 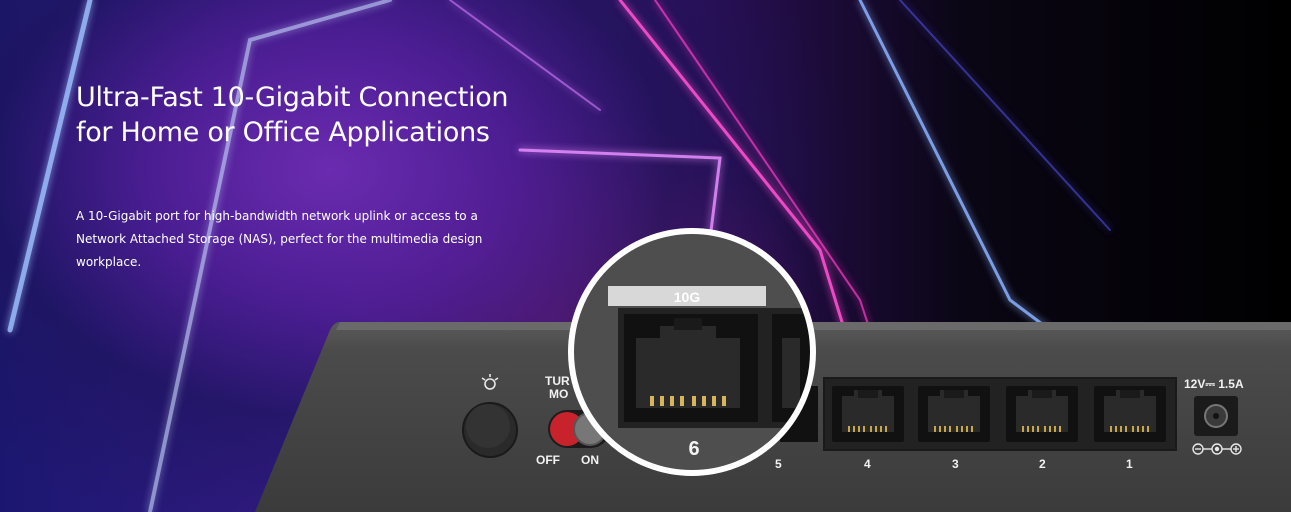 What do you see at coordinates (557, 381) in the screenshot?
I see `turbo-mode-label-1: TUR` at bounding box center [557, 381].